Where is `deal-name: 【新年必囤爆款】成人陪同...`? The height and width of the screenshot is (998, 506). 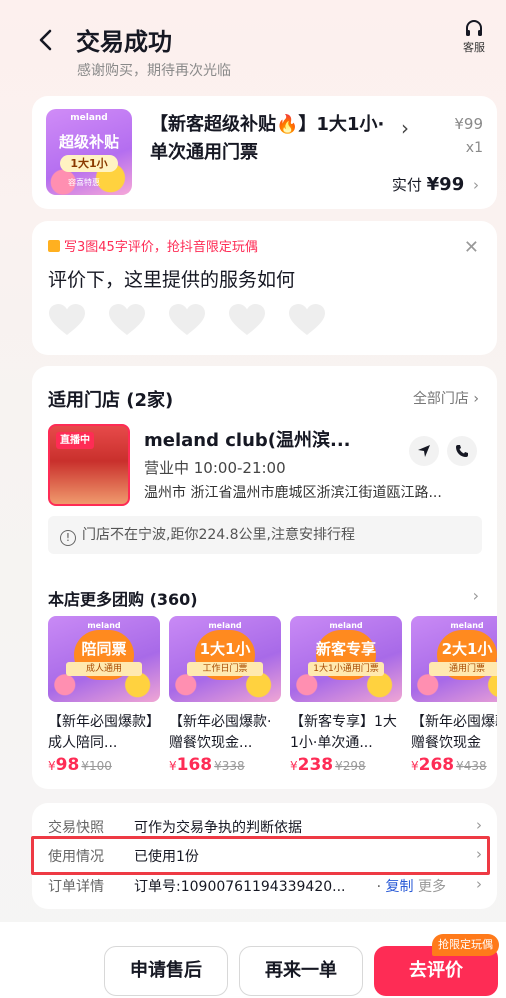
deal-name: 【新年必囤爆款】成人陪同... is located at coordinates (104, 732).